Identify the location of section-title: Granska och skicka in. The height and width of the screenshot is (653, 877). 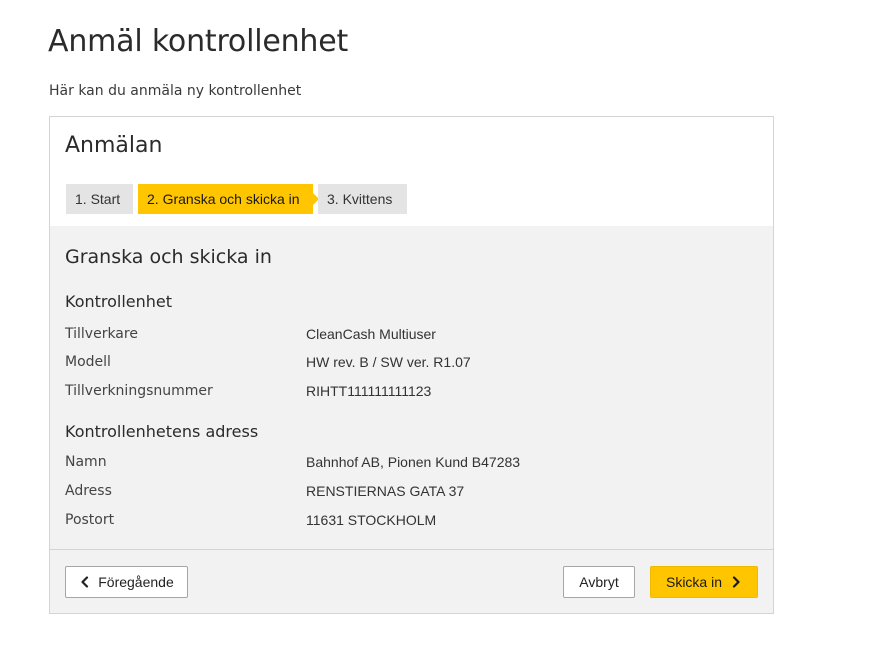
(168, 257).